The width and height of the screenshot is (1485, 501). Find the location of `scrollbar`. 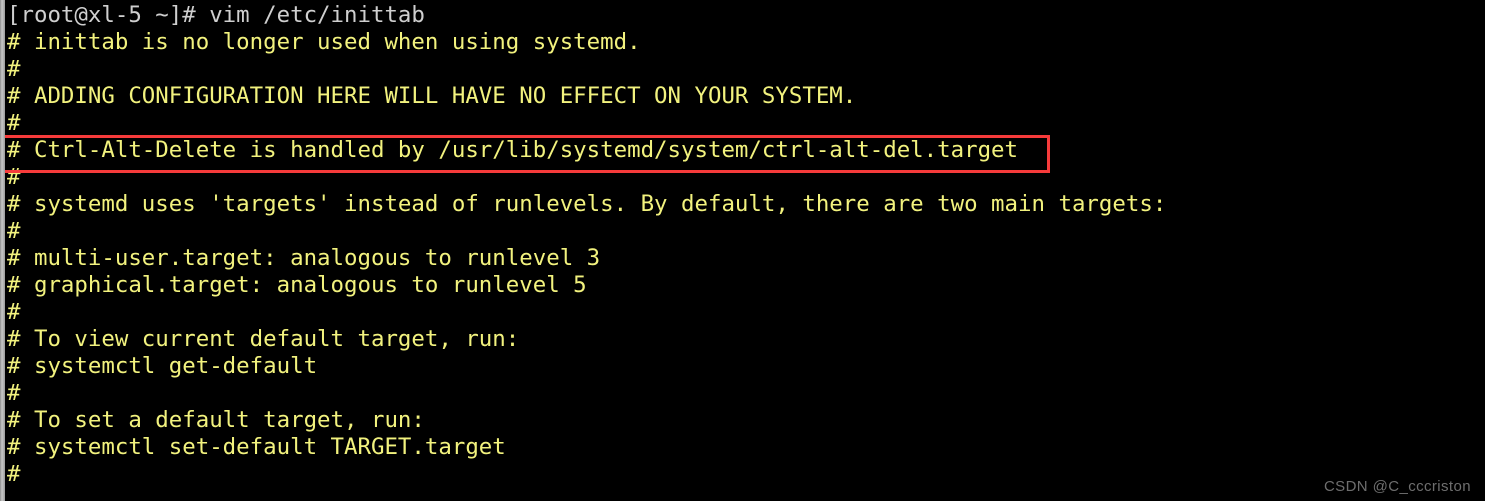

scrollbar is located at coordinates (2, 250).